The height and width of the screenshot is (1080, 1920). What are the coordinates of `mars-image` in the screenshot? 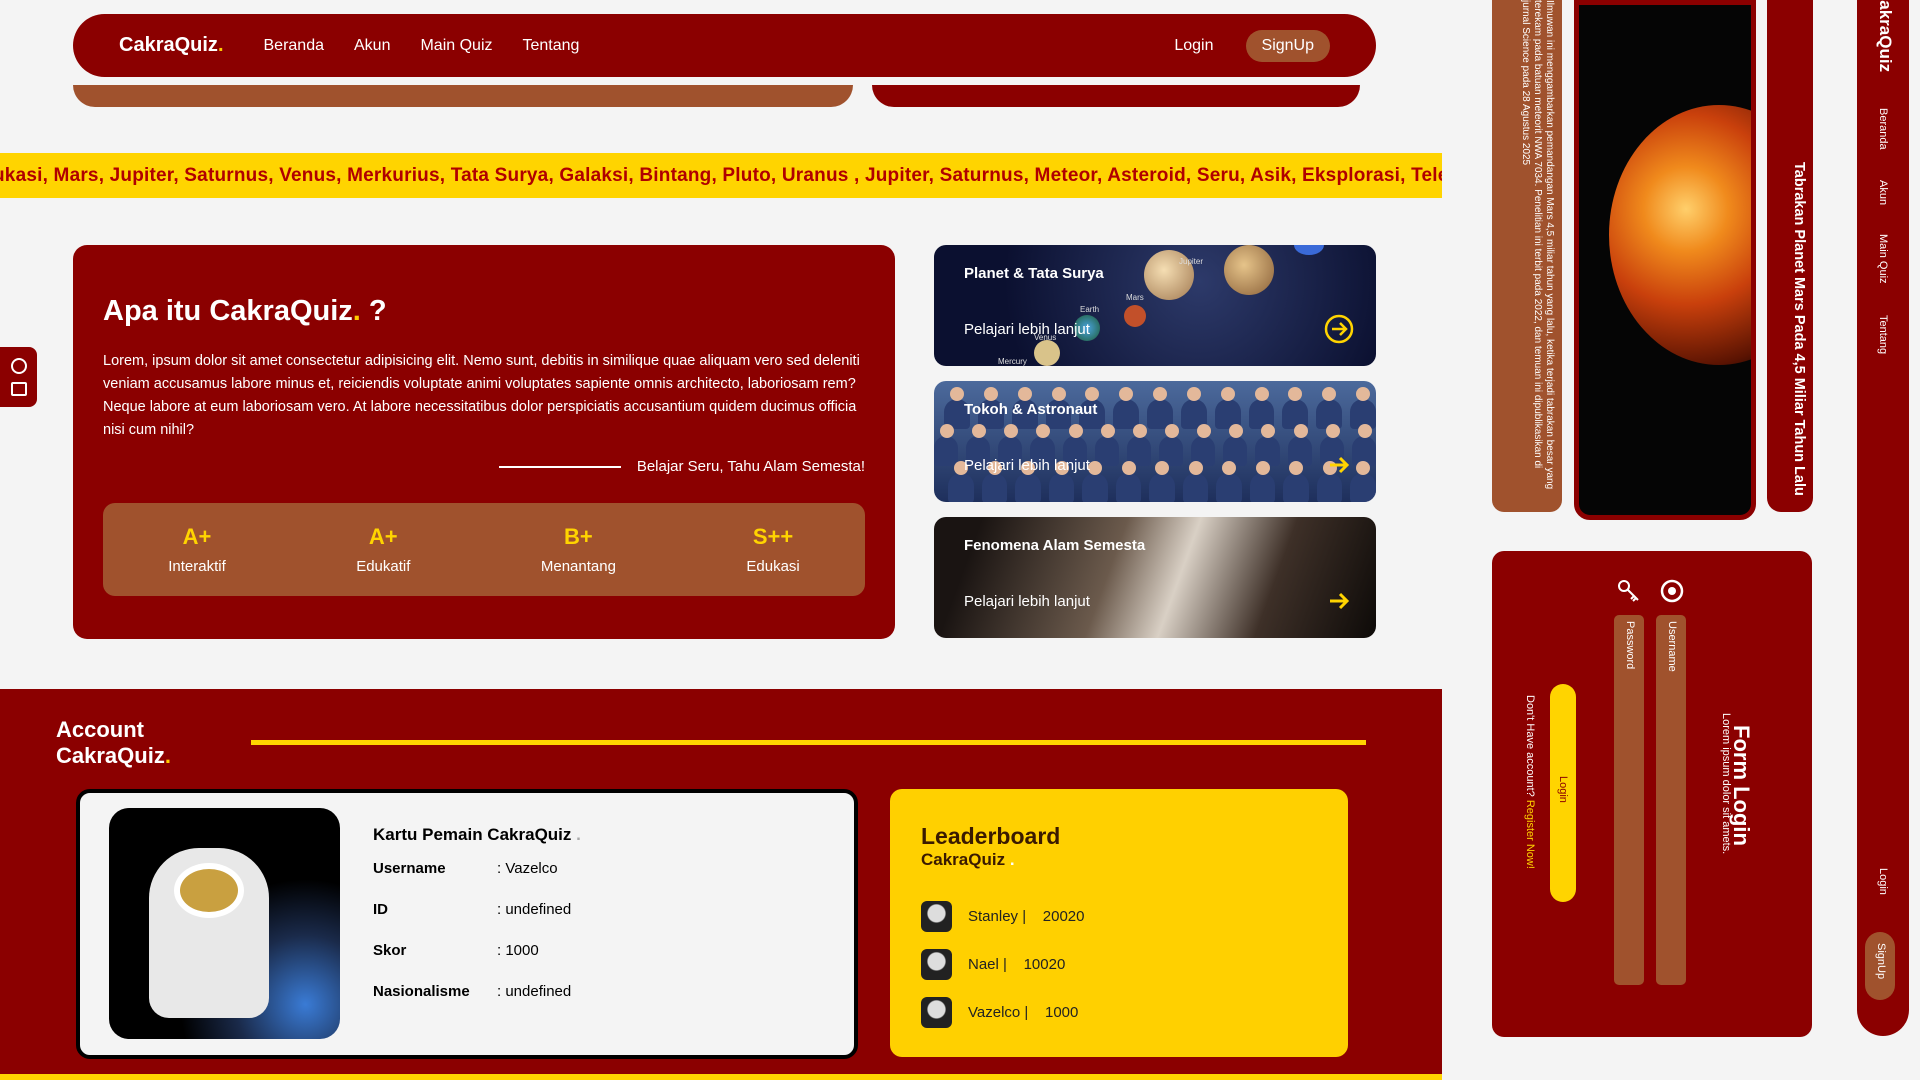 It's located at (1135, 316).